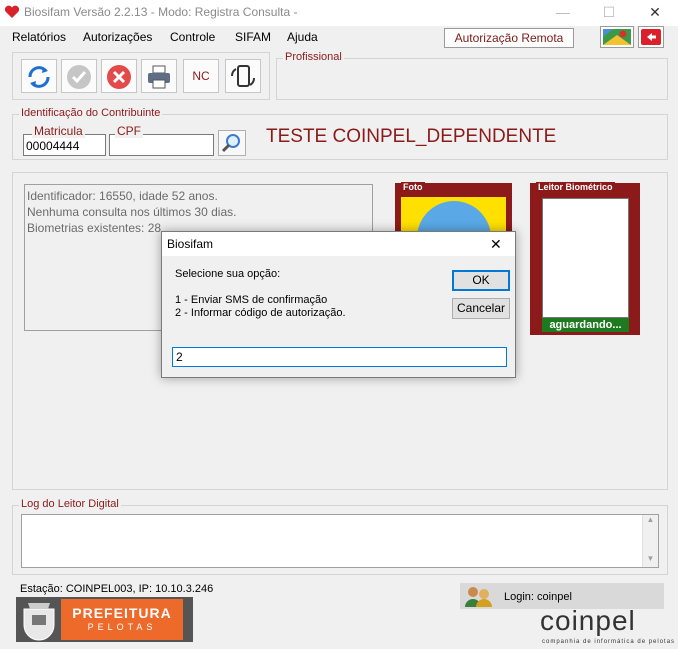  What do you see at coordinates (122, 613) in the screenshot?
I see `prefeitura-line1: PREFEITURA` at bounding box center [122, 613].